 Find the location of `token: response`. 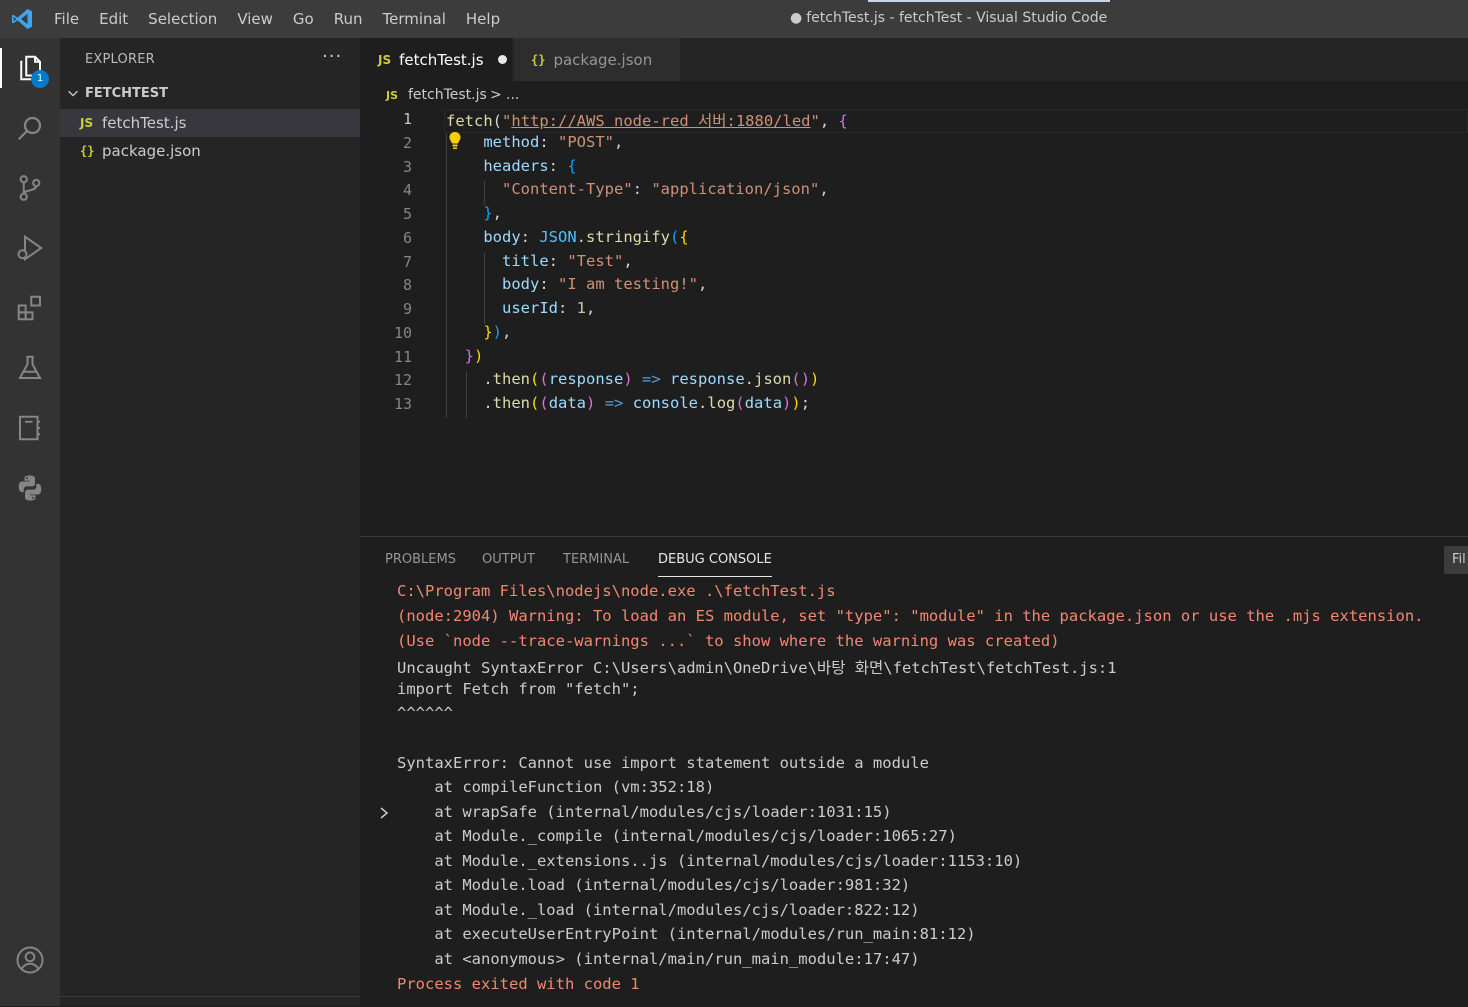

token: response is located at coordinates (707, 379).